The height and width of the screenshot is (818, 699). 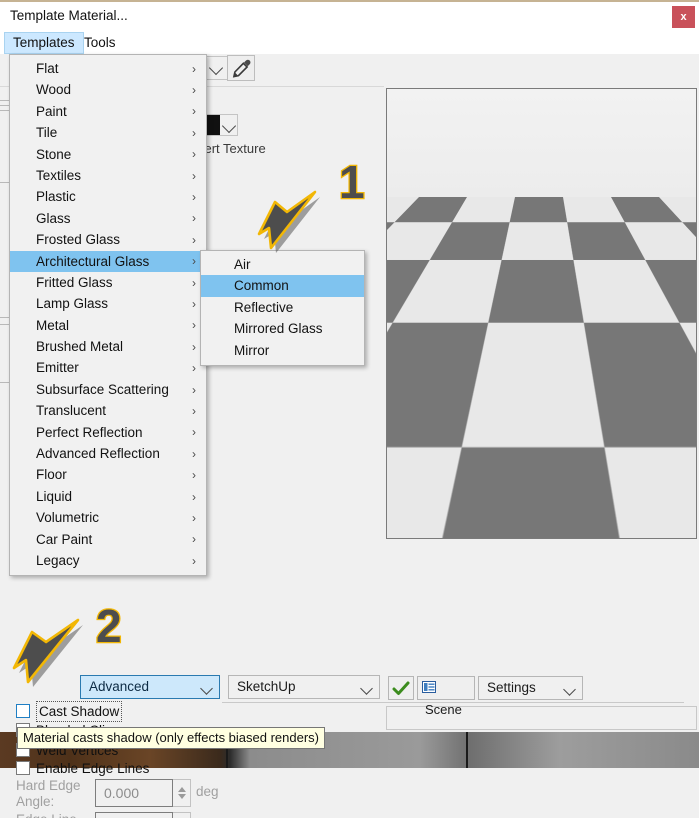 I want to click on menu-item-label: Subsurface Scattering, so click(x=102, y=389).